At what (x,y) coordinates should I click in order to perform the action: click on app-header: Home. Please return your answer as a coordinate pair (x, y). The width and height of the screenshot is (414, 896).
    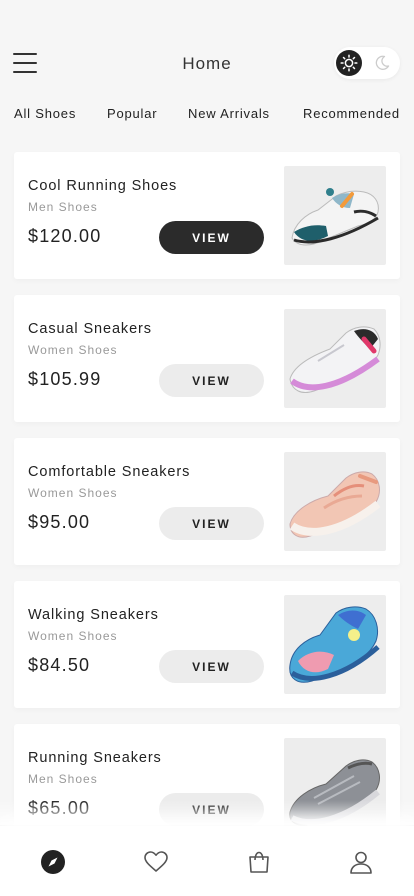
    Looking at the image, I should click on (207, 45).